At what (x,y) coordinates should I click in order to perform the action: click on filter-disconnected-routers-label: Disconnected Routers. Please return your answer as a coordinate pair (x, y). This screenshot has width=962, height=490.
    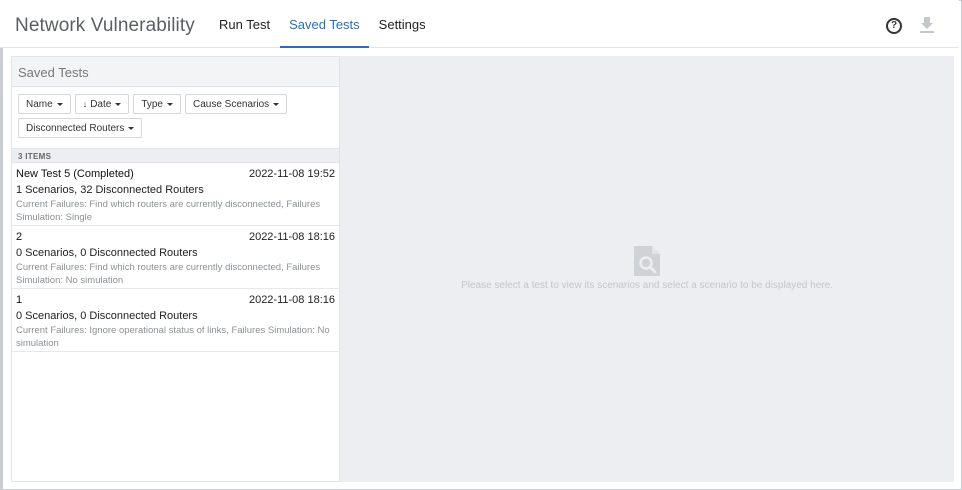
    Looking at the image, I should click on (75, 128).